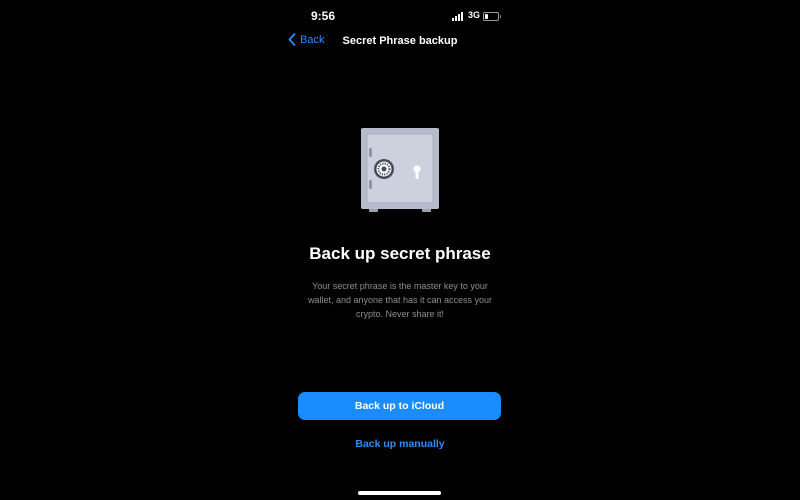 The height and width of the screenshot is (500, 800). I want to click on home-indicator, so click(399, 493).